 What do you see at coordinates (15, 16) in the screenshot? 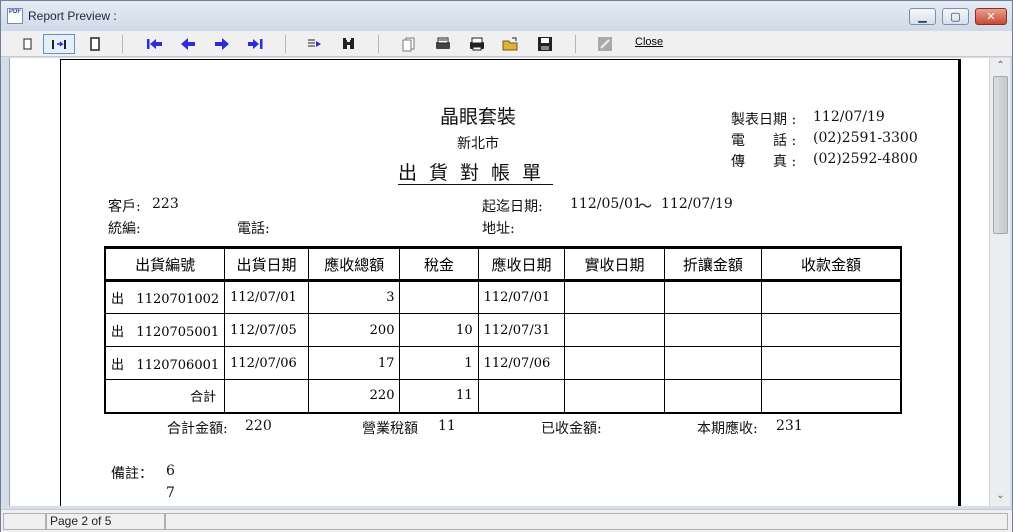
I see `app-icon: PDF` at bounding box center [15, 16].